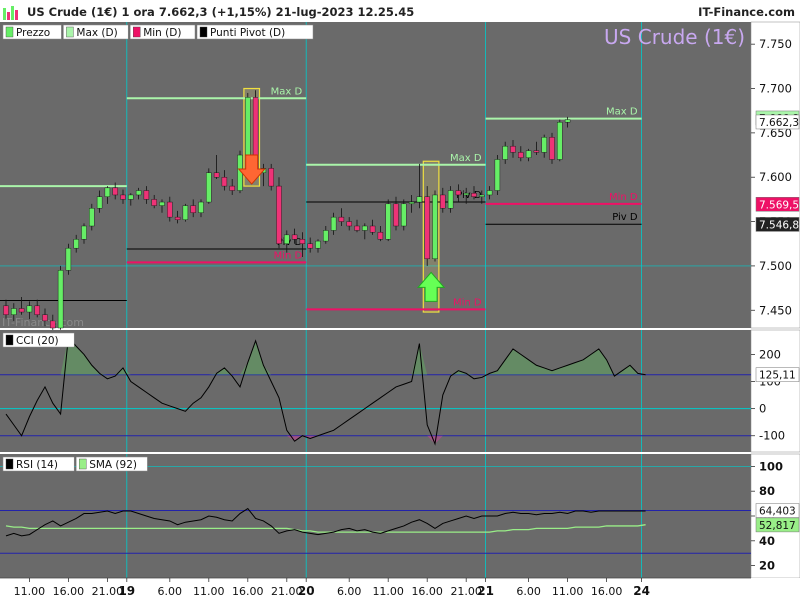 The height and width of the screenshot is (604, 800). Describe the element at coordinates (779, 205) in the screenshot. I see `price-value-tag-2-label: 7.569,5` at that location.